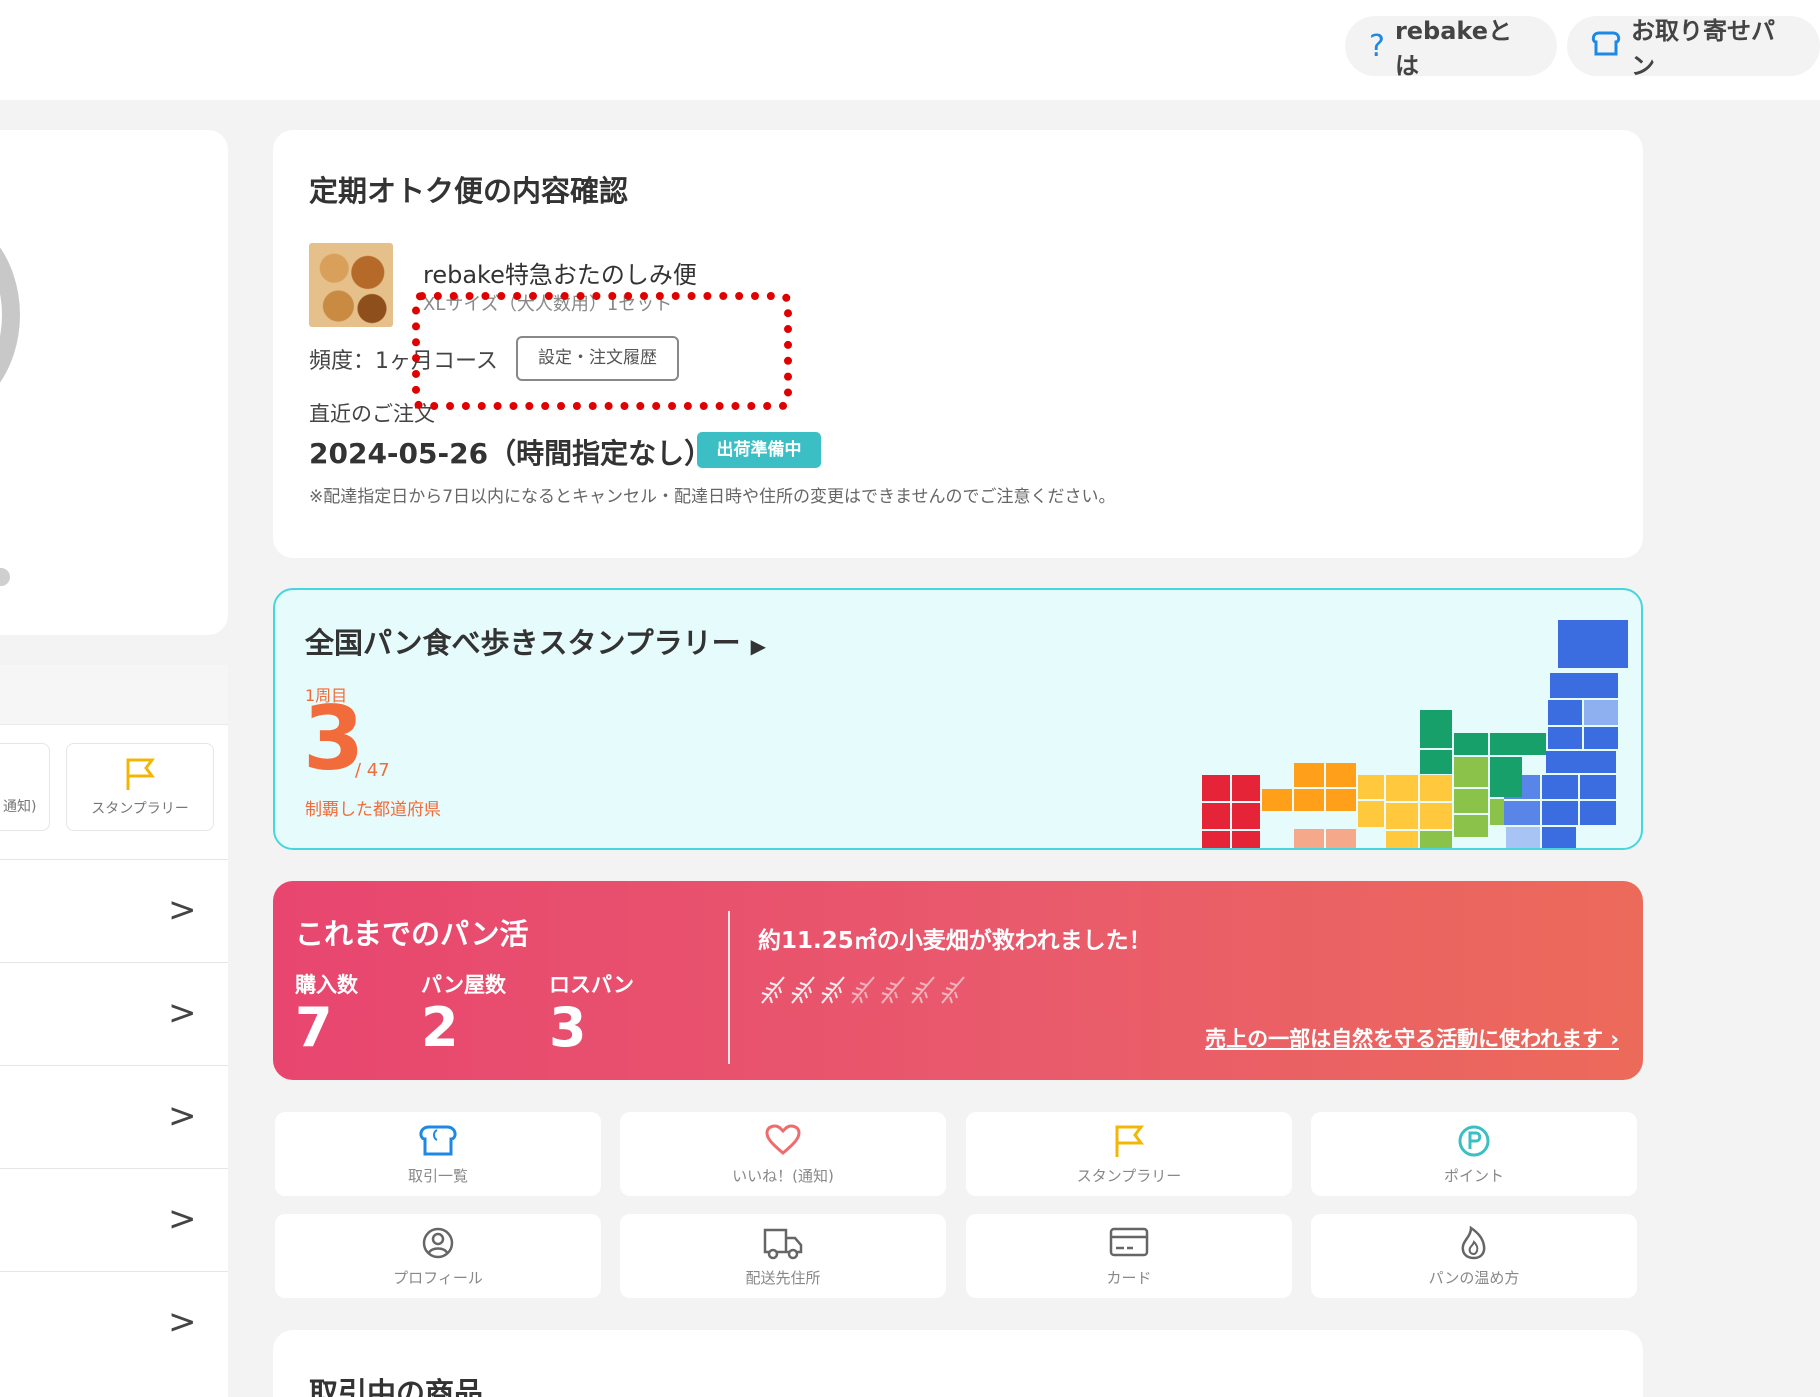  What do you see at coordinates (1129, 1176) in the screenshot?
I see `tile-stamp-rally-label: スタンプラリー` at bounding box center [1129, 1176].